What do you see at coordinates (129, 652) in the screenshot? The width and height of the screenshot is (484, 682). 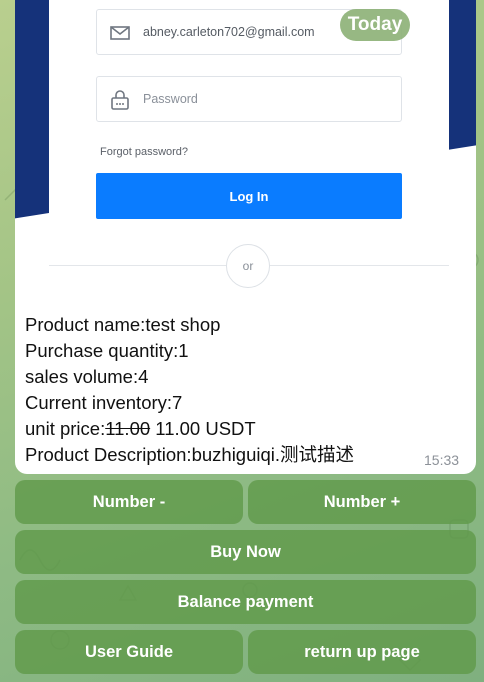 I see `user-guide-button: User Guide` at bounding box center [129, 652].